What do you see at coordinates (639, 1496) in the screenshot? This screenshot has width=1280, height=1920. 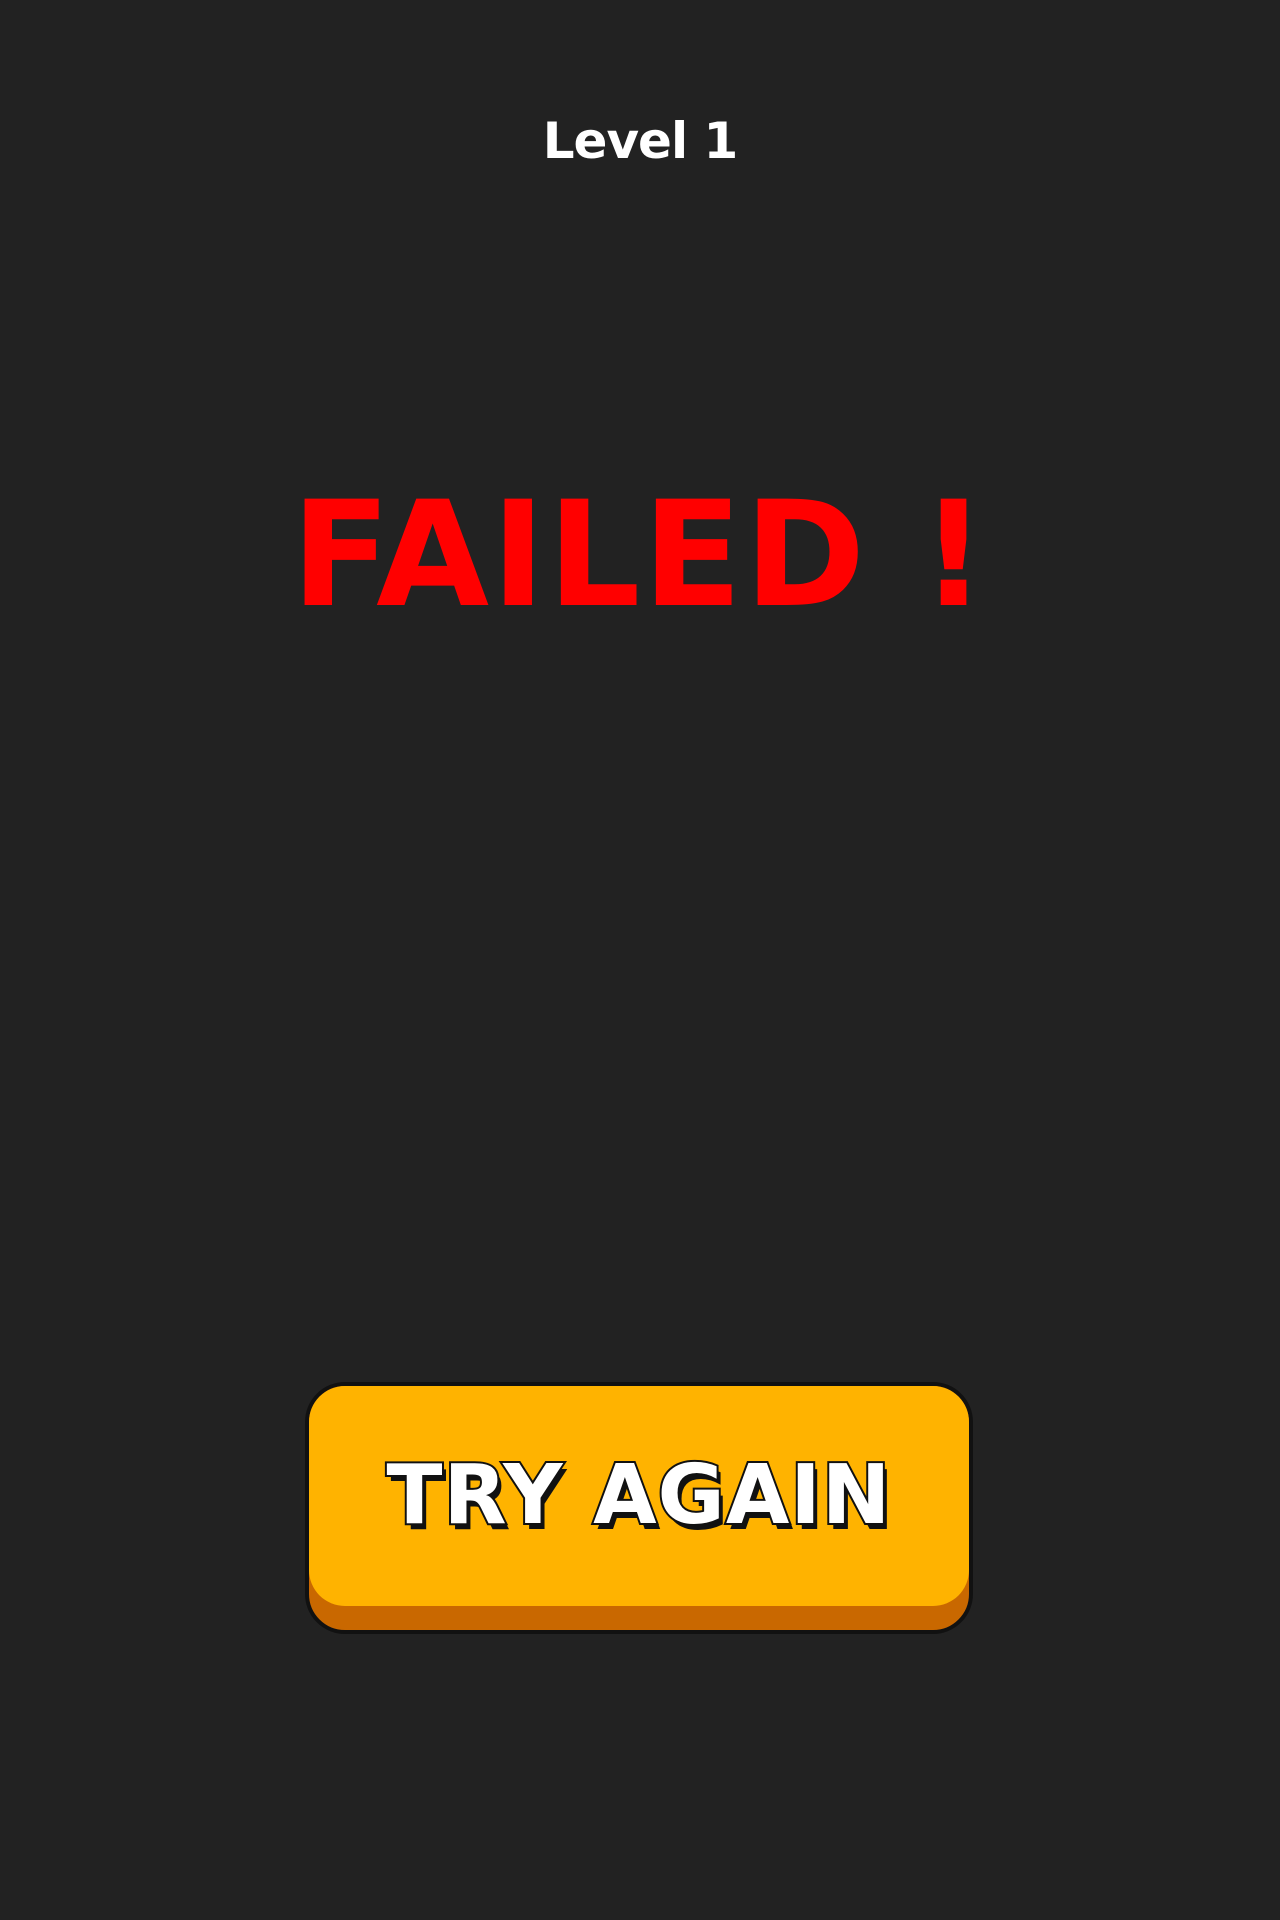 I see `try-again-button-label: TRY AGAIN` at bounding box center [639, 1496].